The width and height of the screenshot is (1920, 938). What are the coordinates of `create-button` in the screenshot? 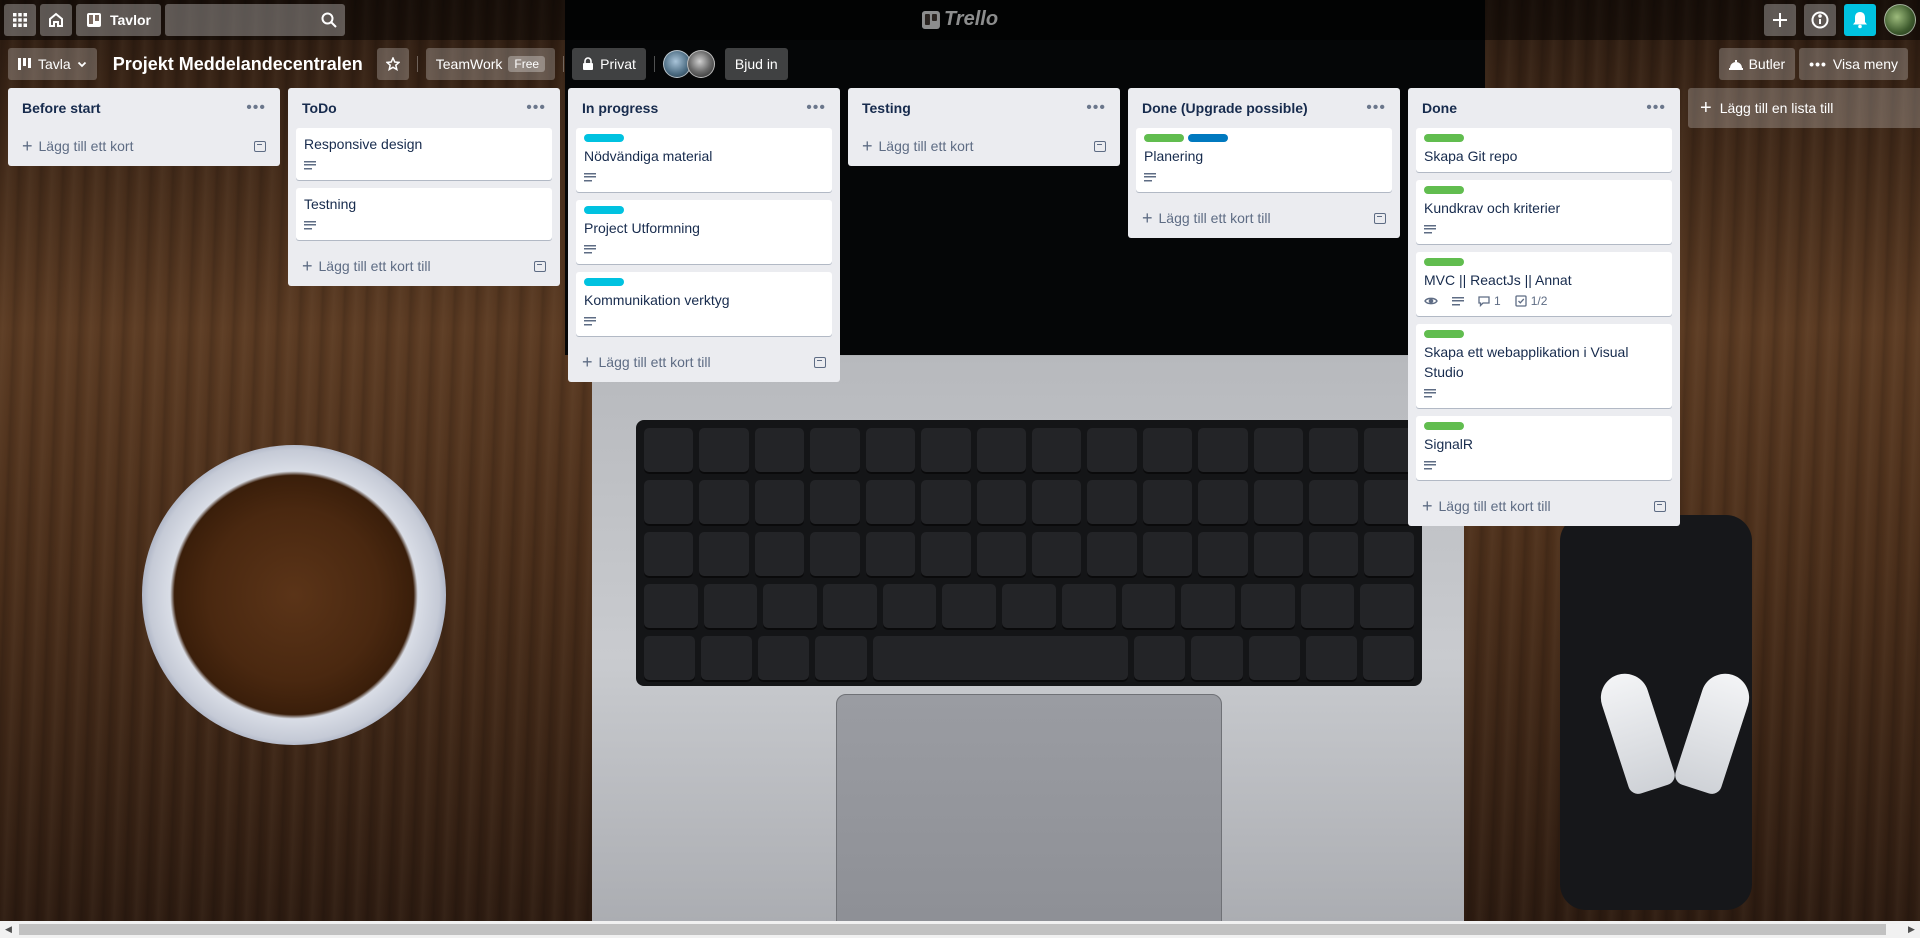 It's located at (1780, 20).